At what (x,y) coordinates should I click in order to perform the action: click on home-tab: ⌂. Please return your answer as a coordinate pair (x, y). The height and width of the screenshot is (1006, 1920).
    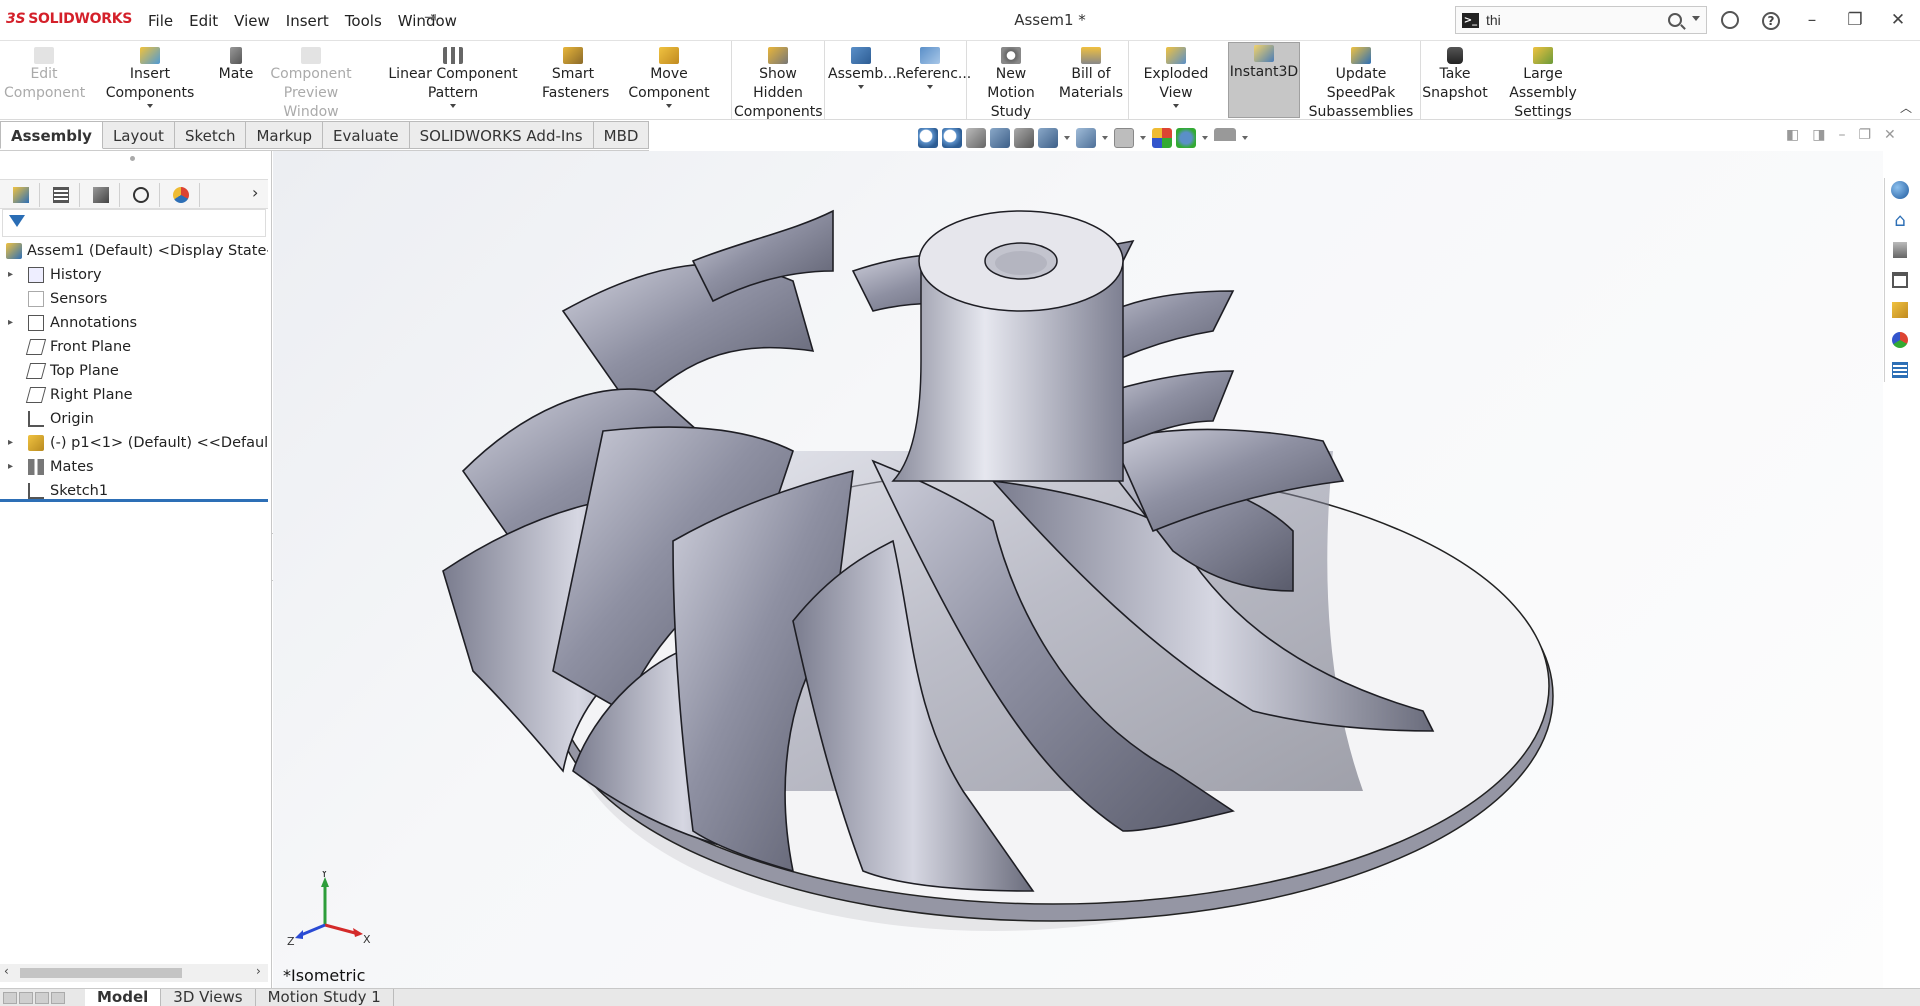
    Looking at the image, I should click on (1900, 220).